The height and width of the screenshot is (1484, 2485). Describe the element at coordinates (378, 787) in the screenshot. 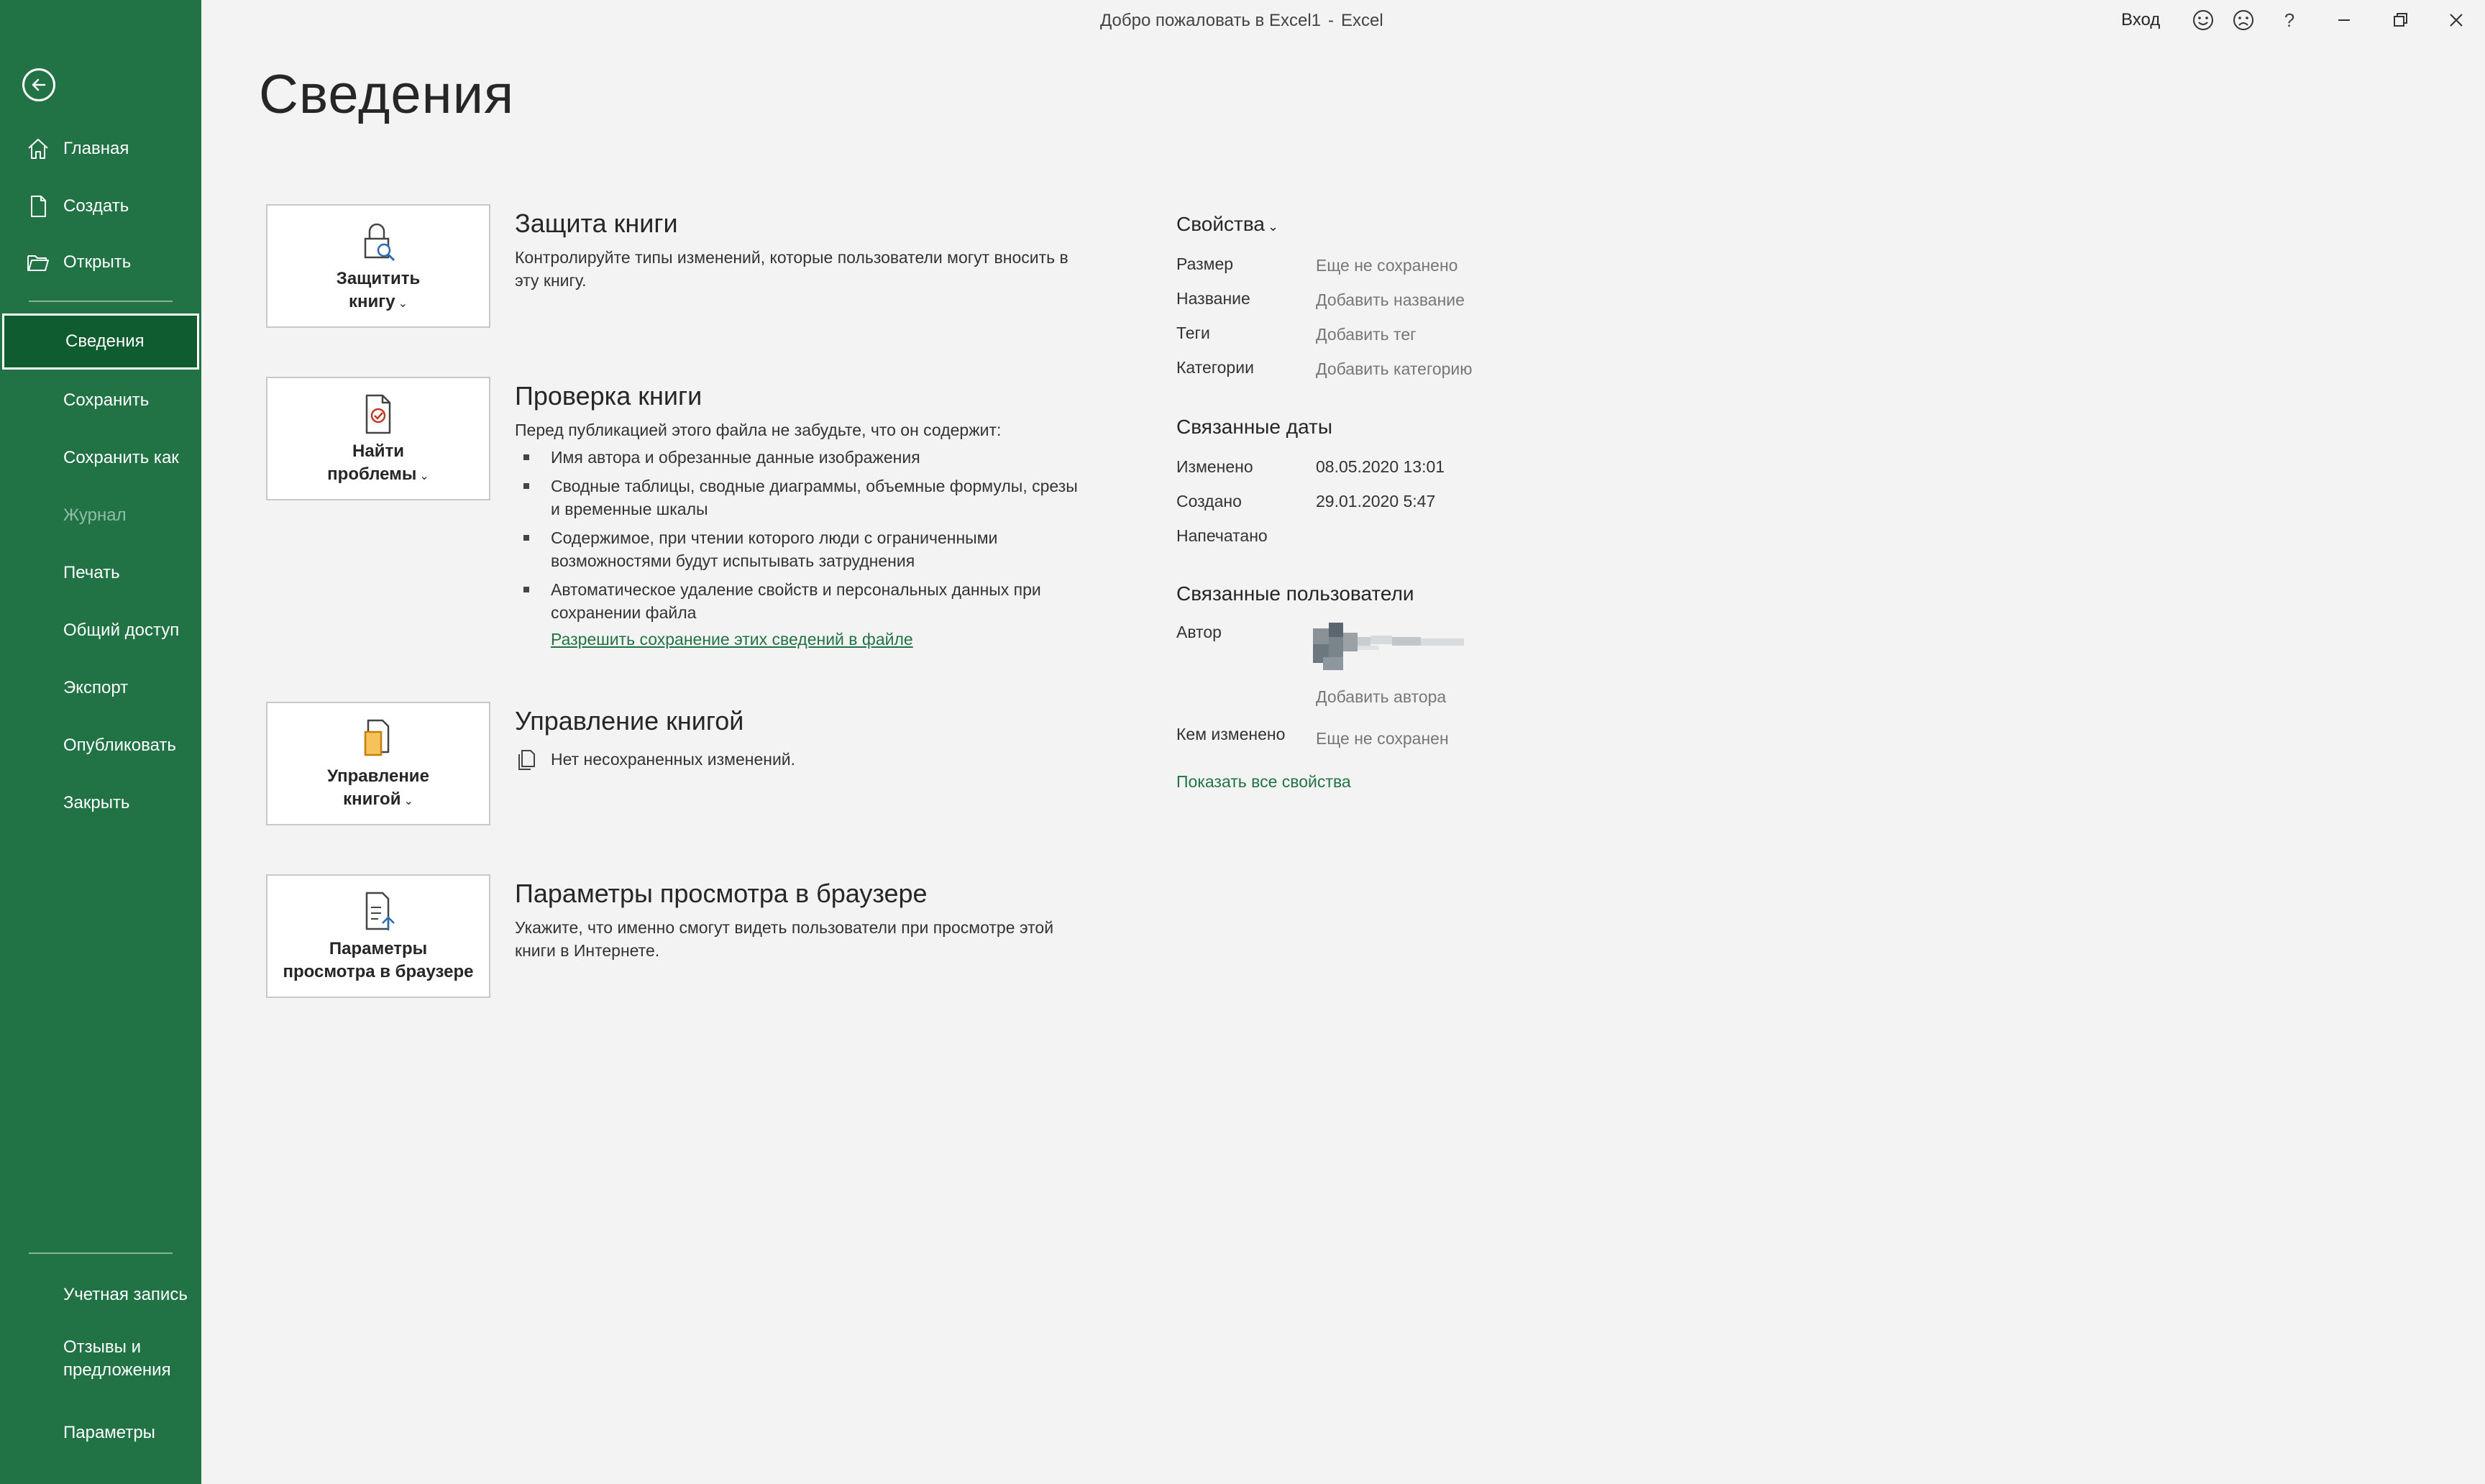

I see `tile-label: Управление книгой ⌄` at that location.